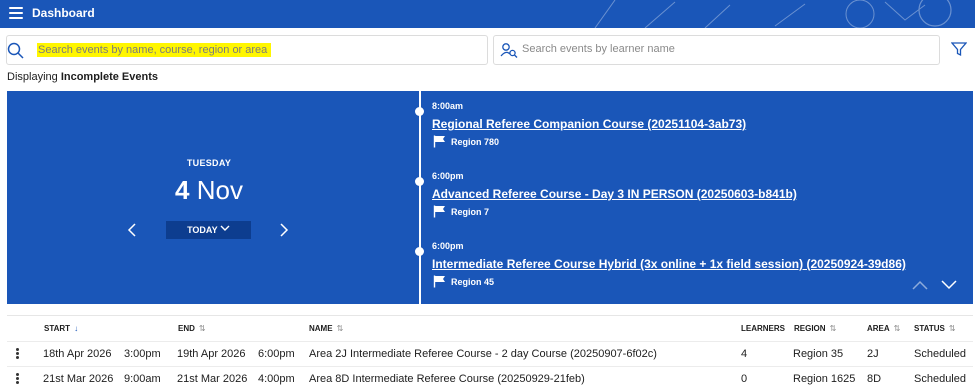  Describe the element at coordinates (78, 379) in the screenshot. I see `cell-start-date: 21st Mar 2026` at that location.